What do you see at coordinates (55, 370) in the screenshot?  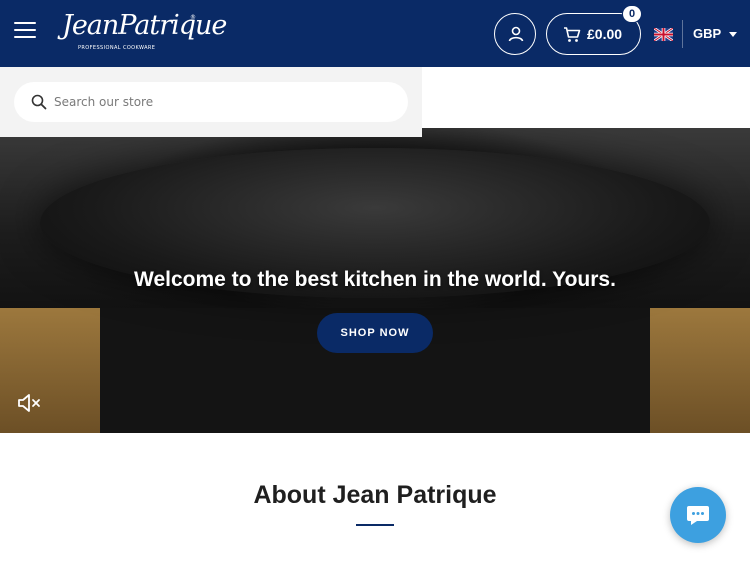 I see `hero-background-counter-left` at bounding box center [55, 370].